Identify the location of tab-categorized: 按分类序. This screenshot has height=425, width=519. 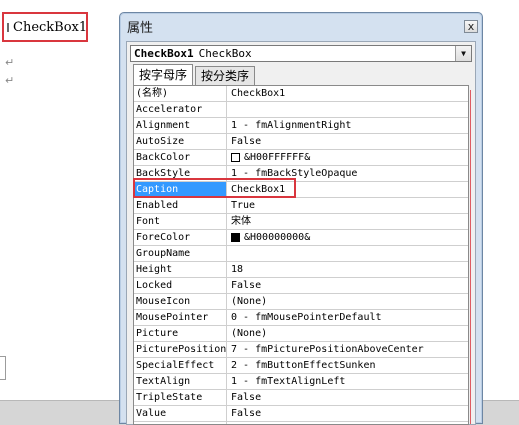
(225, 75).